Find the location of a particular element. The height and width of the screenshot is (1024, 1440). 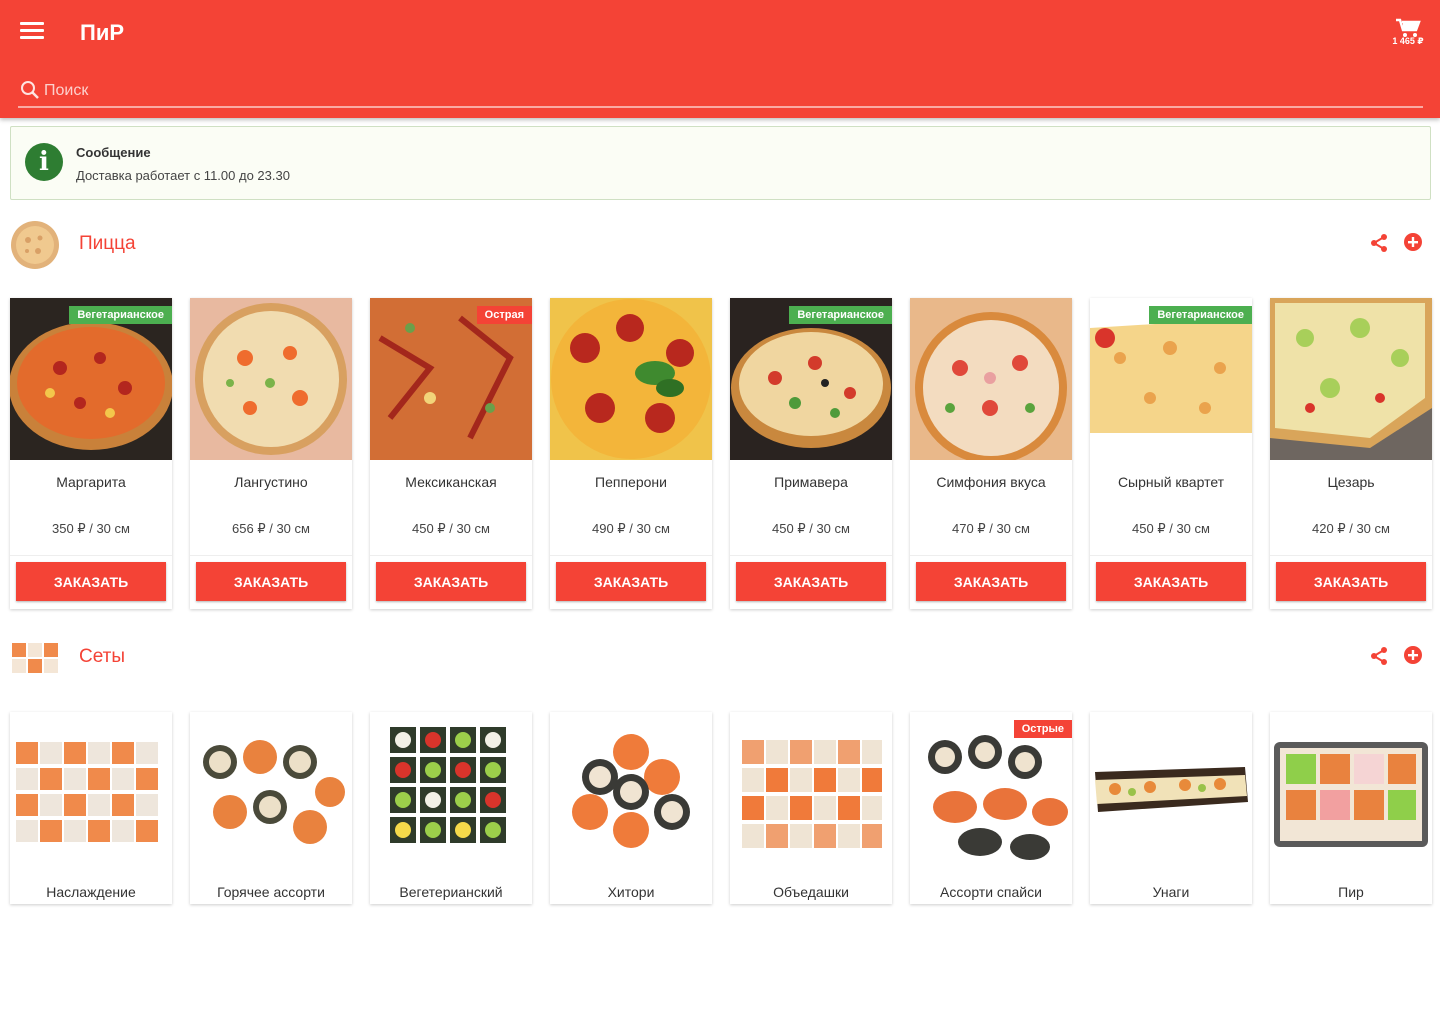

badge: Острая is located at coordinates (504, 315).